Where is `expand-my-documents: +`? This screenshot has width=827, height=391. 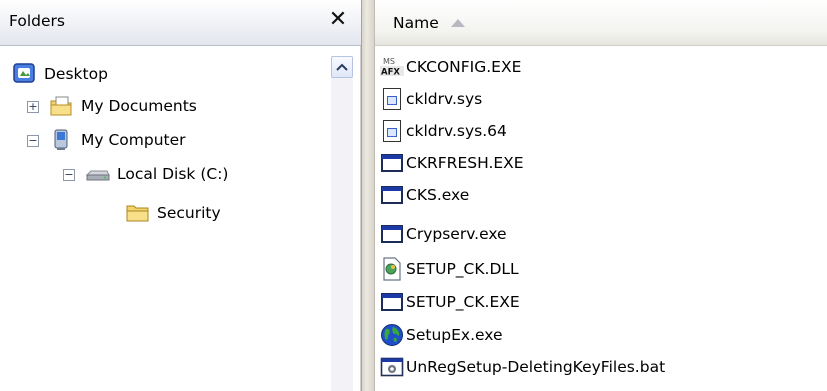 expand-my-documents: + is located at coordinates (33, 107).